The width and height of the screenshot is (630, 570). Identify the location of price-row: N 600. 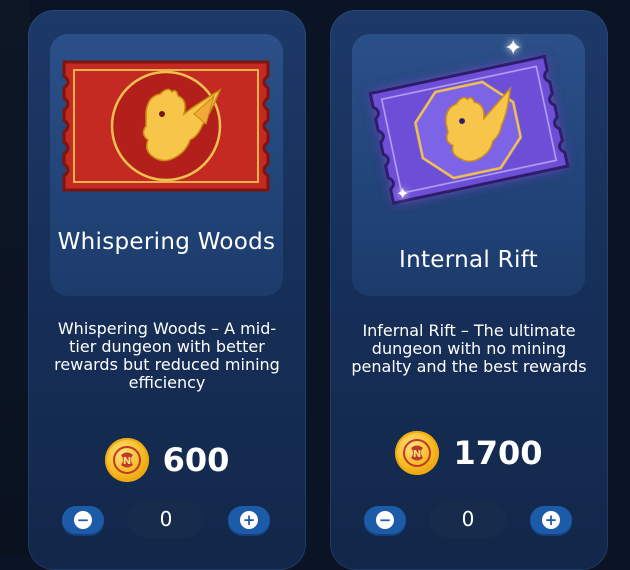
(167, 460).